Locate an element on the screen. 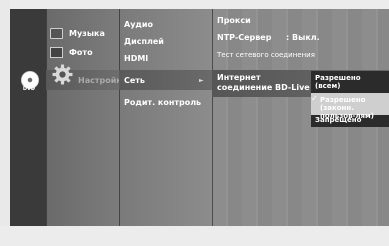  option-label: Разрешено is located at coordinates (338, 78).